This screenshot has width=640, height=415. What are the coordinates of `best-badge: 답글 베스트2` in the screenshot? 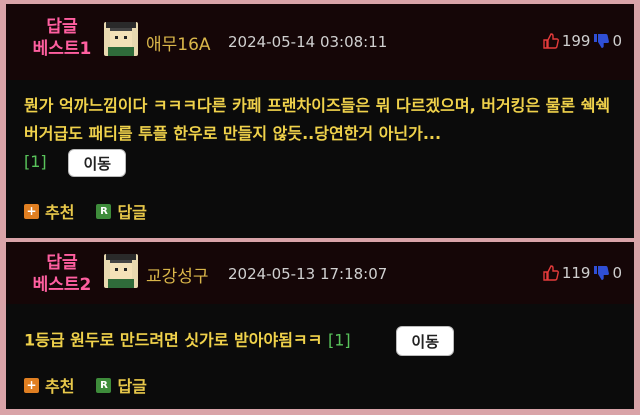 It's located at (62, 274).